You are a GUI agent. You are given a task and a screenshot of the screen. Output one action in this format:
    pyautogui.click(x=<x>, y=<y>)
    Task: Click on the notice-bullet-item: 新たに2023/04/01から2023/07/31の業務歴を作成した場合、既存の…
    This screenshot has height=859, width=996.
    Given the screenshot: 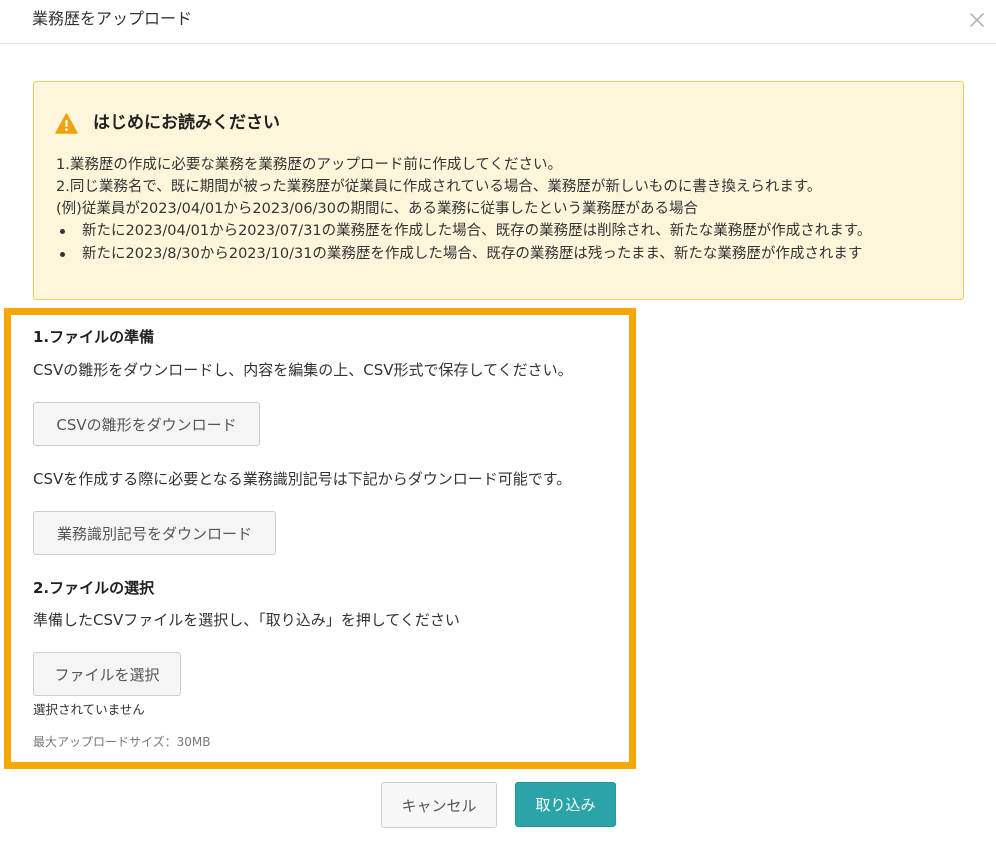 What is the action you would take?
    pyautogui.click(x=501, y=231)
    